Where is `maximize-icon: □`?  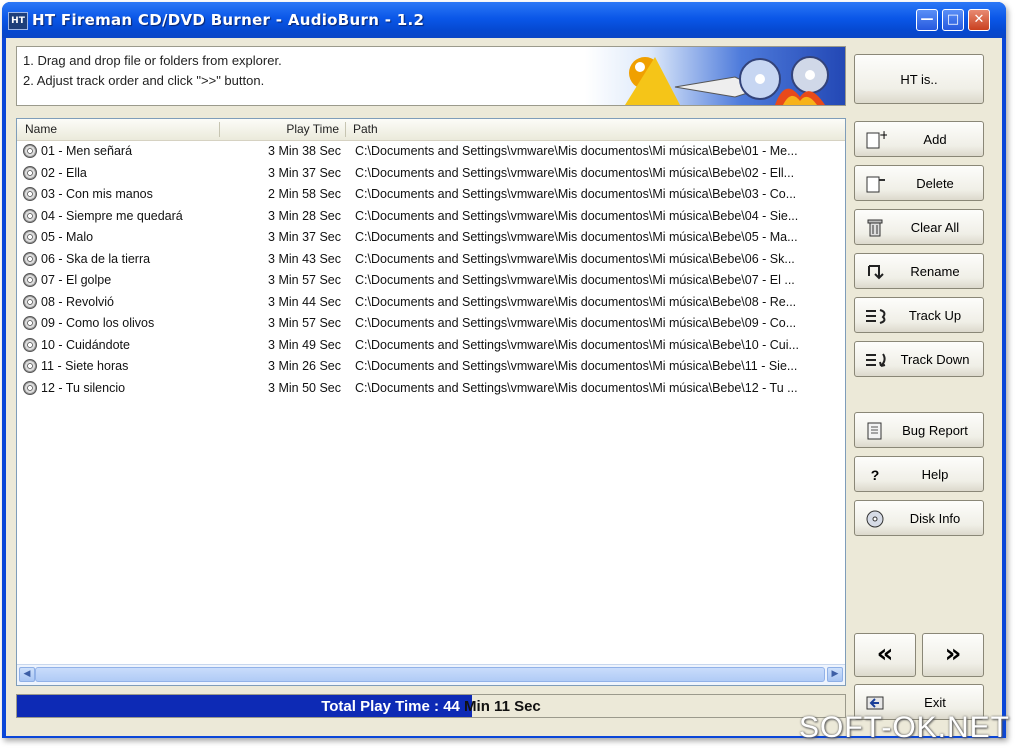
maximize-icon: □ is located at coordinates (953, 19).